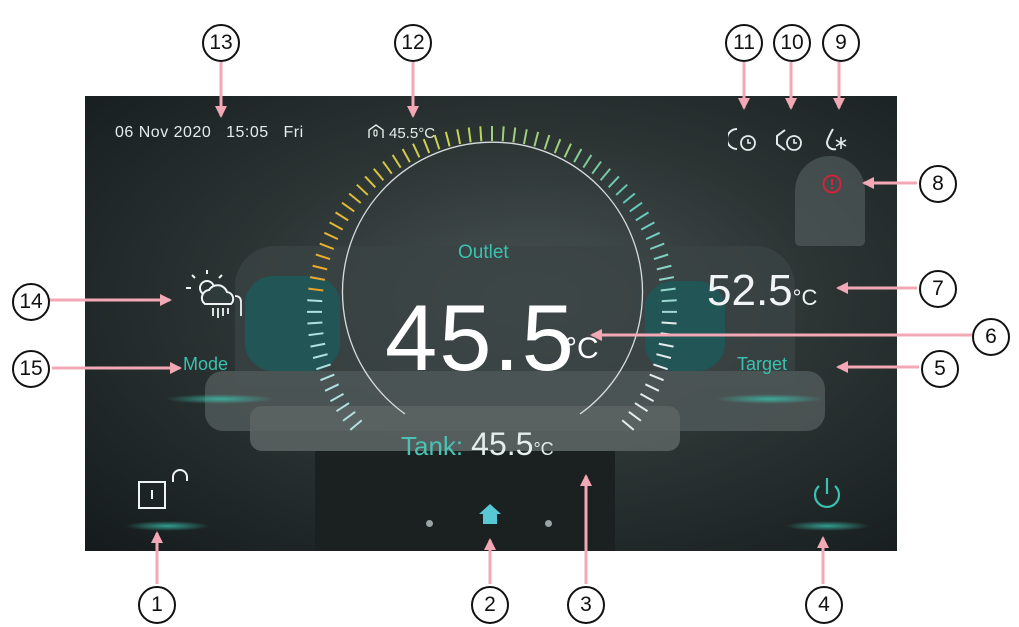 The image size is (1019, 627). I want to click on callout-5: 5, so click(940, 369).